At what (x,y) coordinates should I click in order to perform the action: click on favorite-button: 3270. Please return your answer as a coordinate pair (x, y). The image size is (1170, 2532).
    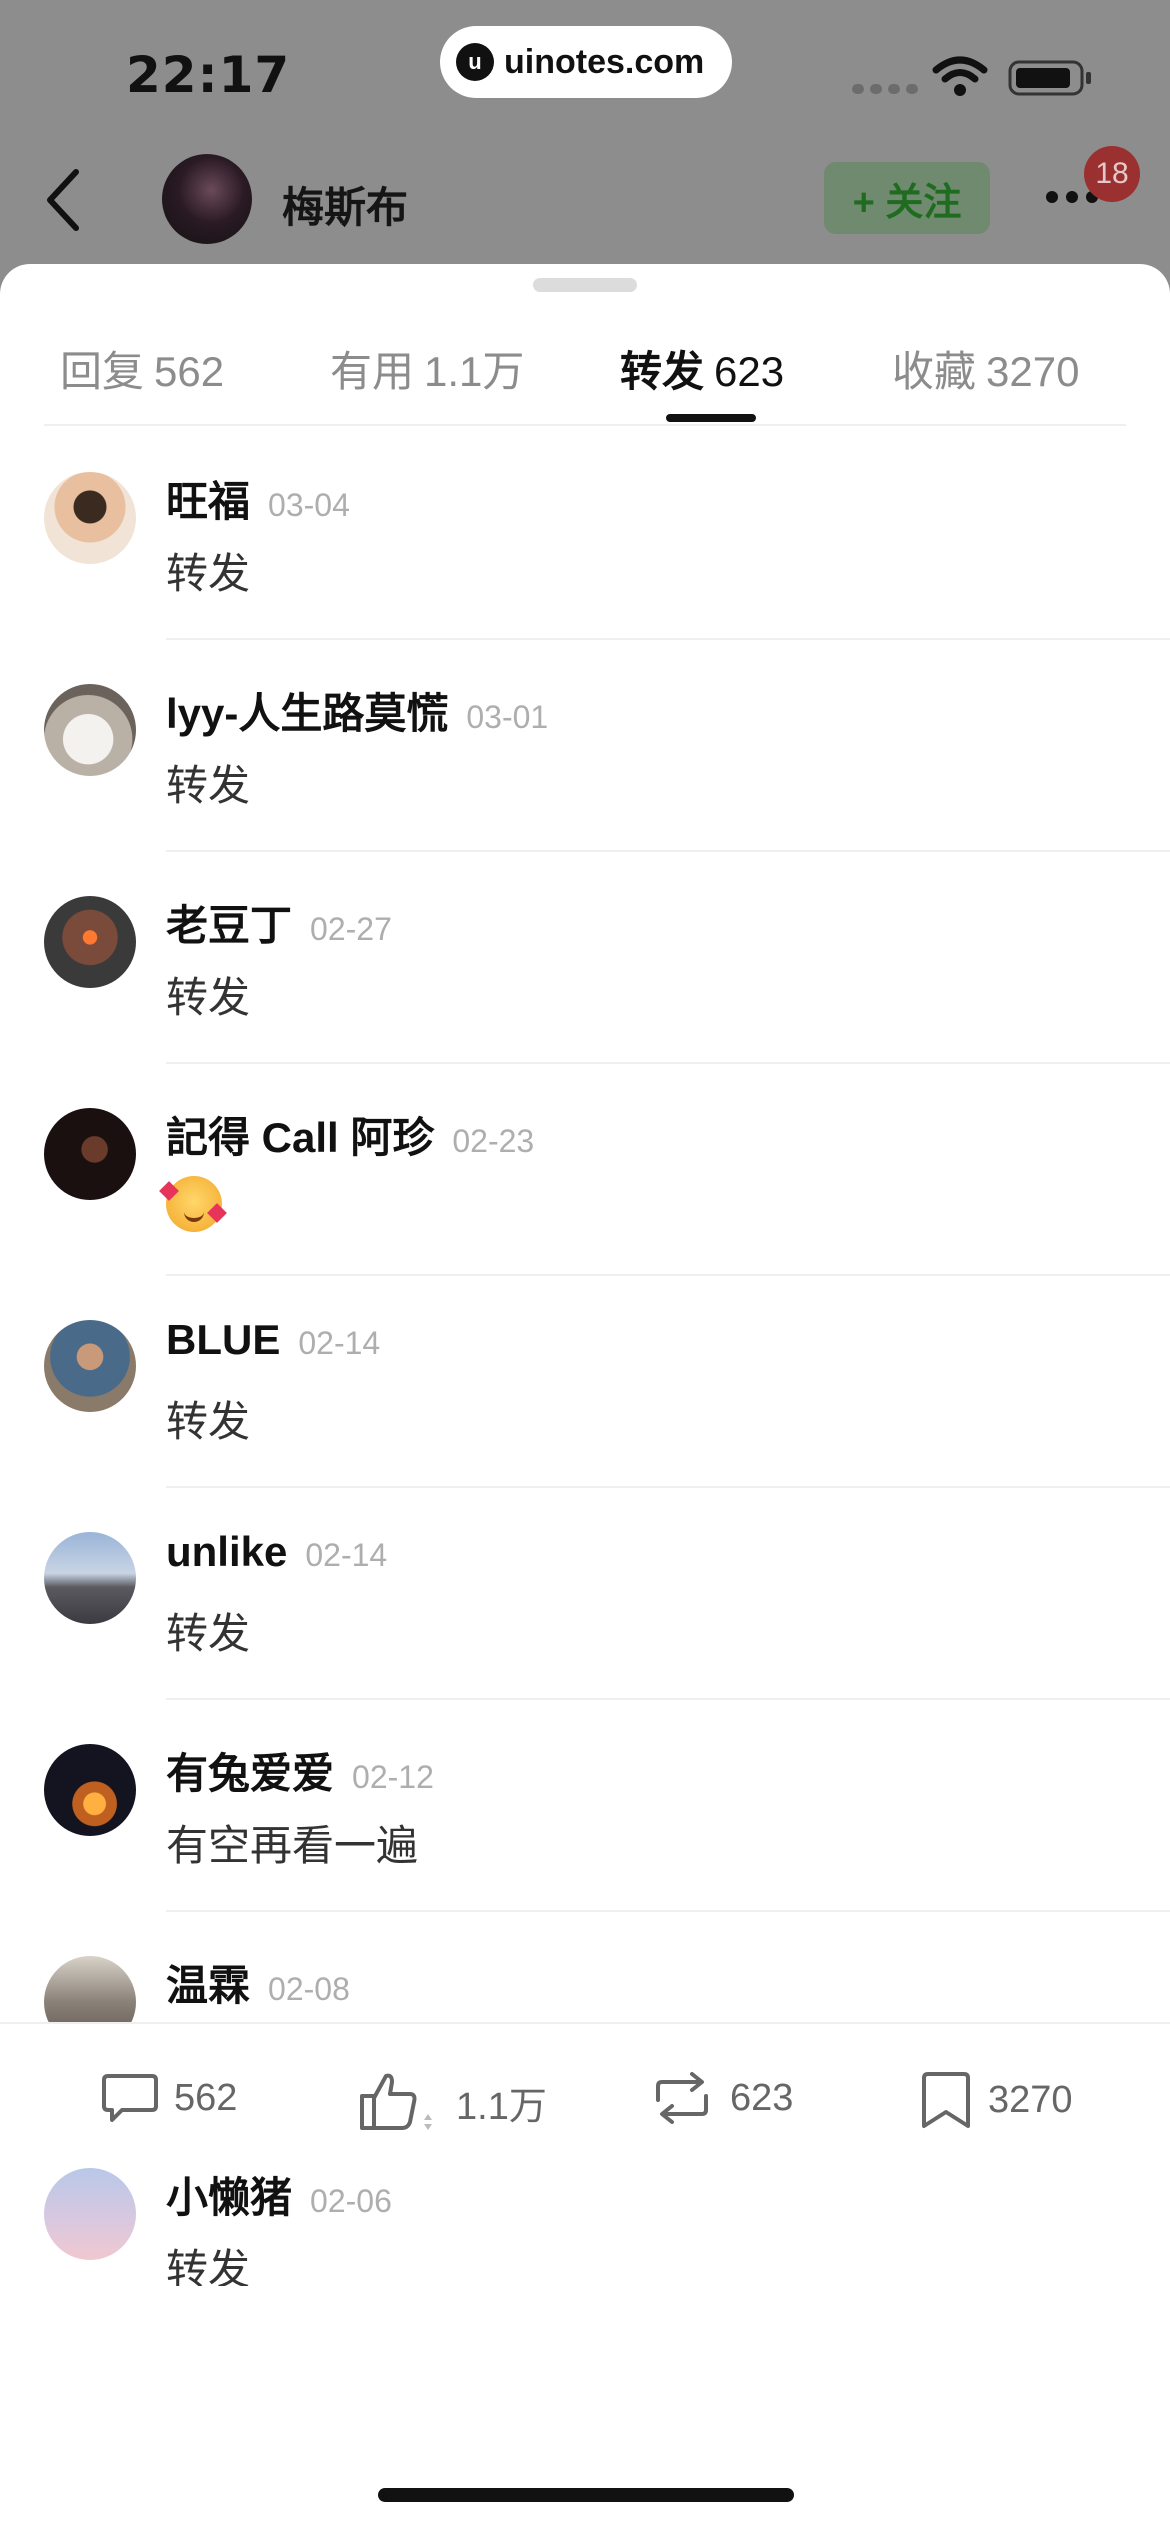
    Looking at the image, I should click on (995, 2100).